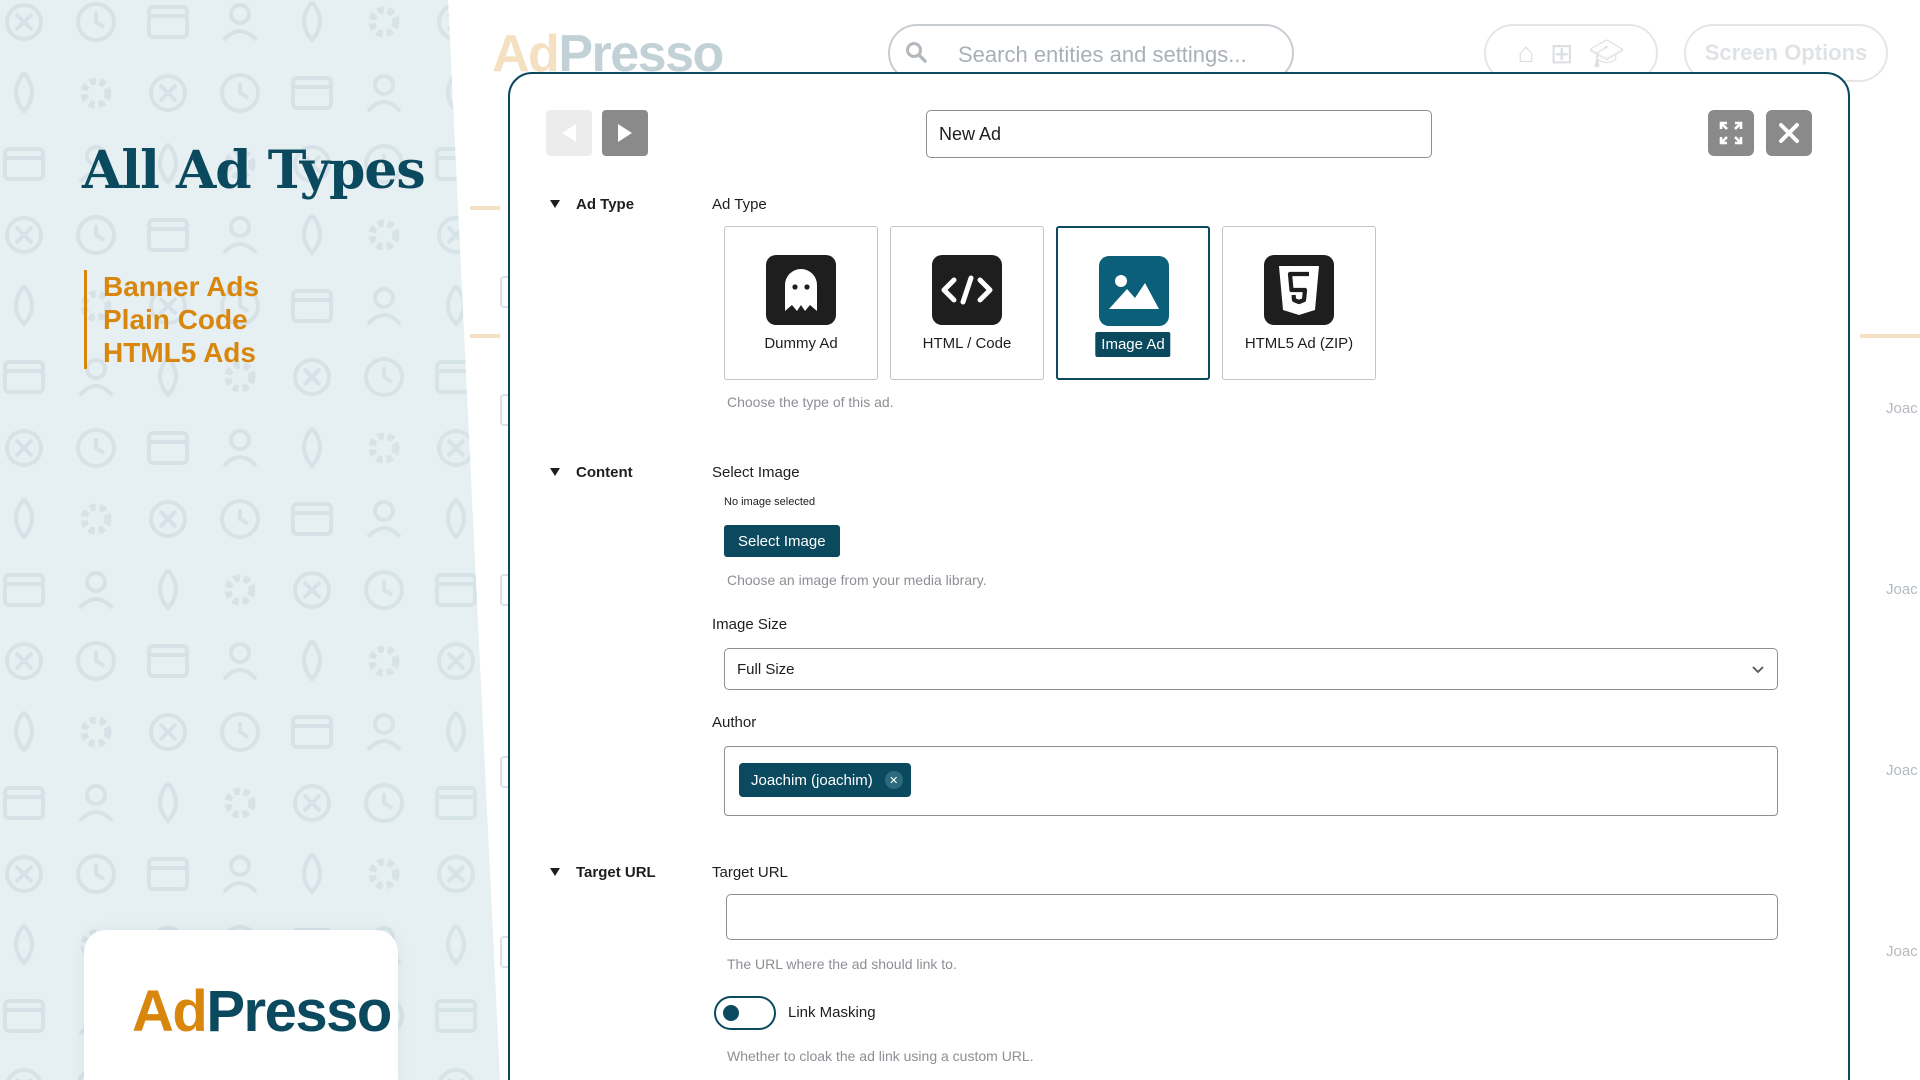 The width and height of the screenshot is (1920, 1080). I want to click on ad-type-option-image: Image Ad, so click(1133, 303).